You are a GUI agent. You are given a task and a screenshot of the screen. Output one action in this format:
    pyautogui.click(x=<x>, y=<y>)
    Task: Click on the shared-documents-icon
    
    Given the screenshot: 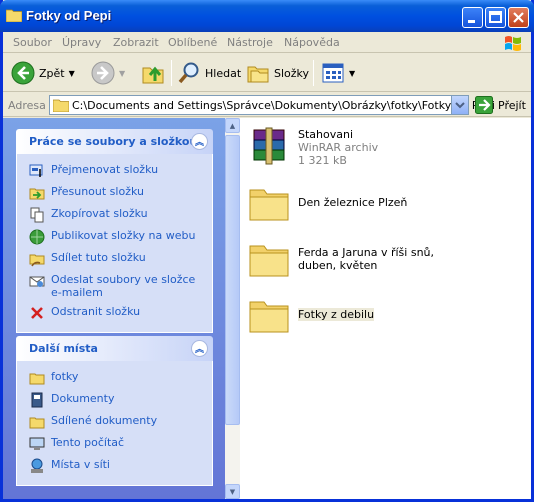 What is the action you would take?
    pyautogui.click(x=37, y=423)
    